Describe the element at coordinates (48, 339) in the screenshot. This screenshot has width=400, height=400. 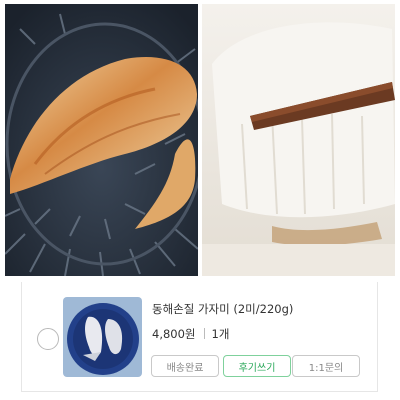
I see `select-radio` at that location.